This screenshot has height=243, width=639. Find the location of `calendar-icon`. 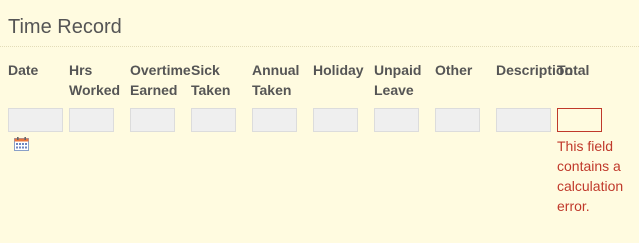

calendar-icon is located at coordinates (21, 144).